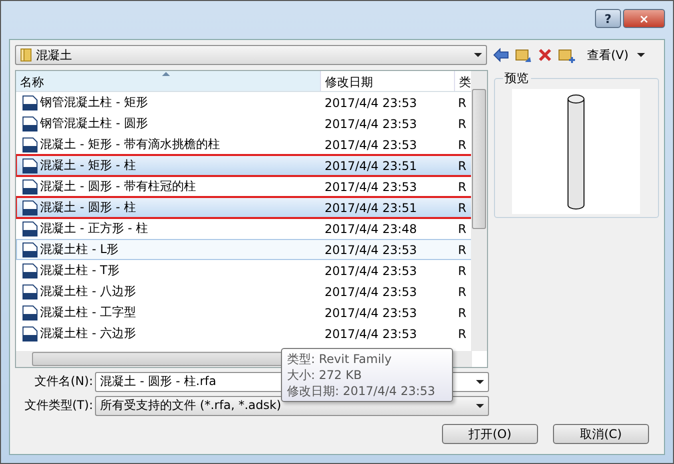  I want to click on file-name: 钢管混凝土柱 - 圆形, so click(94, 123).